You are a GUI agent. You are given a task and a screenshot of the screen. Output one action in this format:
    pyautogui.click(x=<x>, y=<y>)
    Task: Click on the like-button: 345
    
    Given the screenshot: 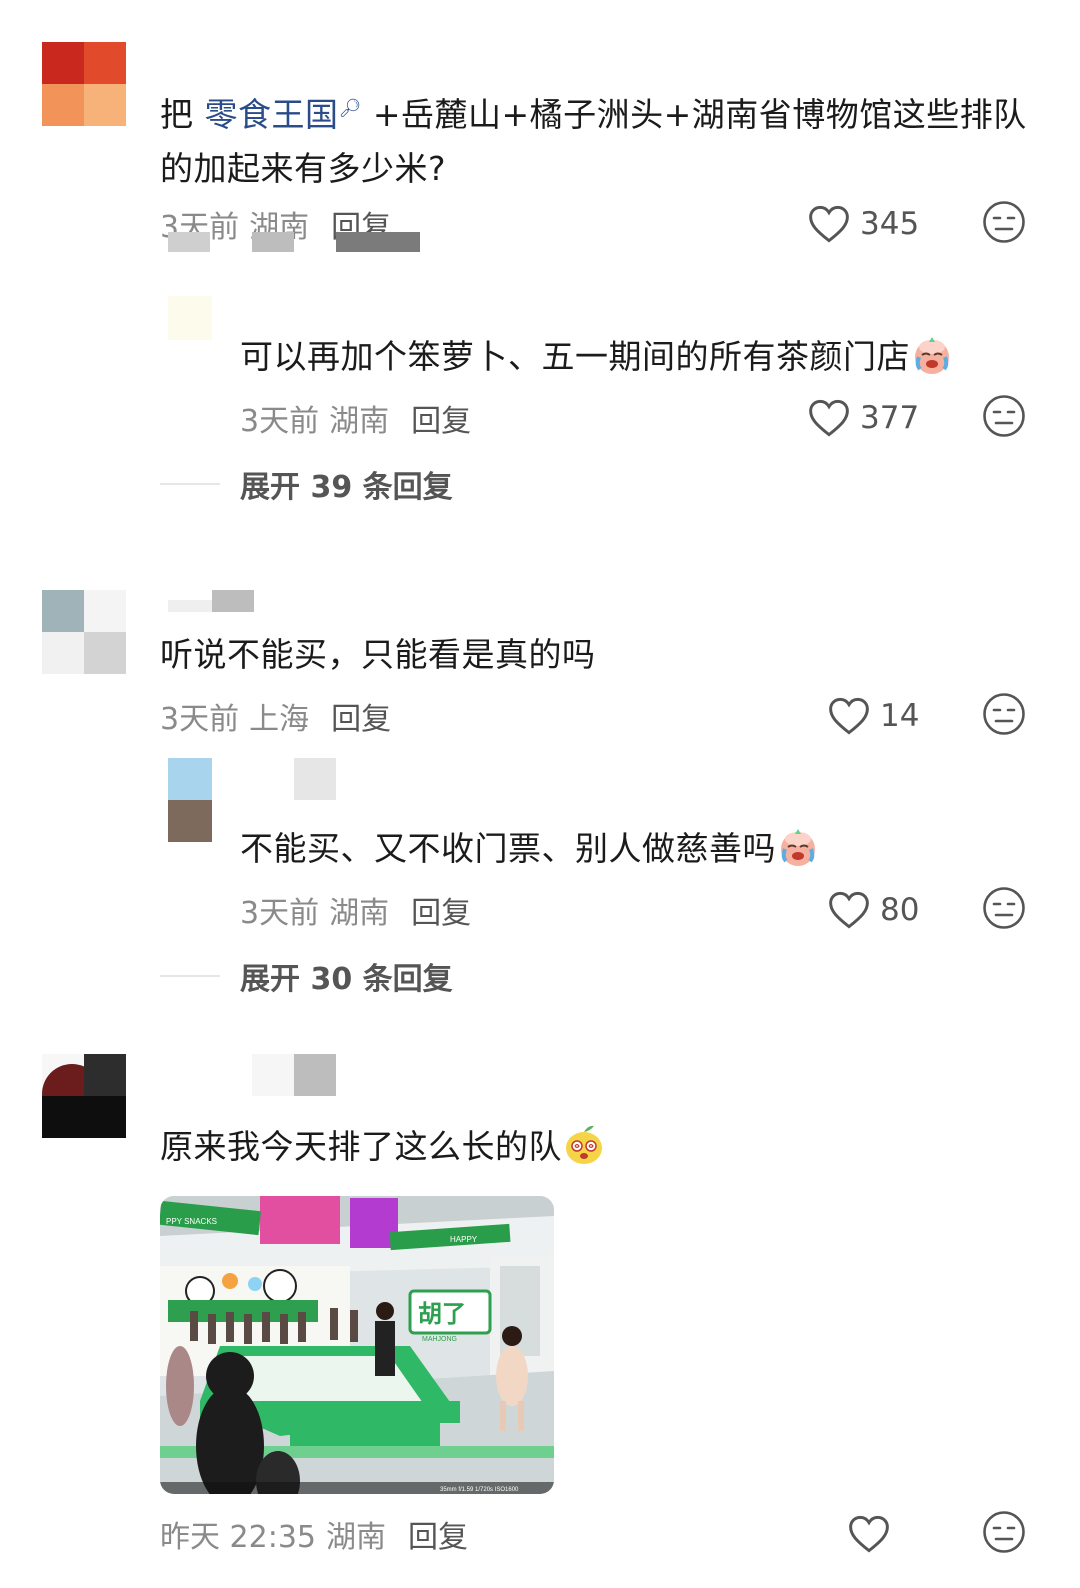 What is the action you would take?
    pyautogui.click(x=863, y=224)
    